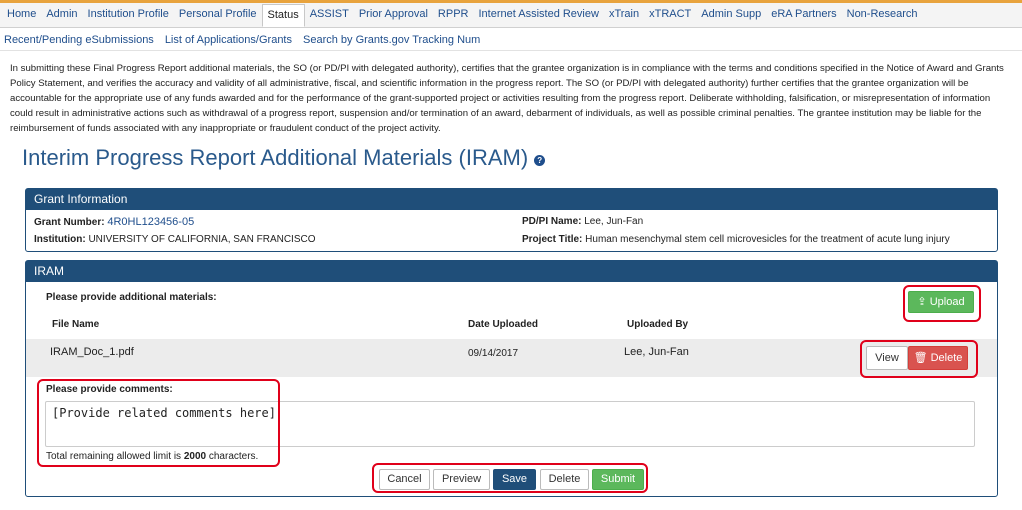 This screenshot has height=510, width=1022. What do you see at coordinates (79, 40) in the screenshot?
I see `link-recent-pending-esubmissions: Recent/Pending eSubmissions` at bounding box center [79, 40].